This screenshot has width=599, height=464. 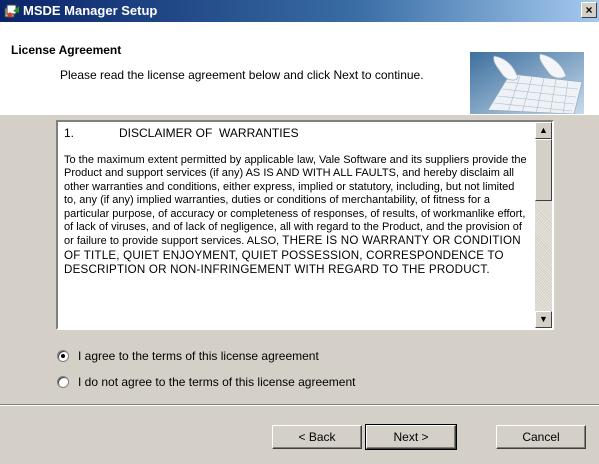 What do you see at coordinates (69, 133) in the screenshot?
I see `license-heading-number: 1.` at bounding box center [69, 133].